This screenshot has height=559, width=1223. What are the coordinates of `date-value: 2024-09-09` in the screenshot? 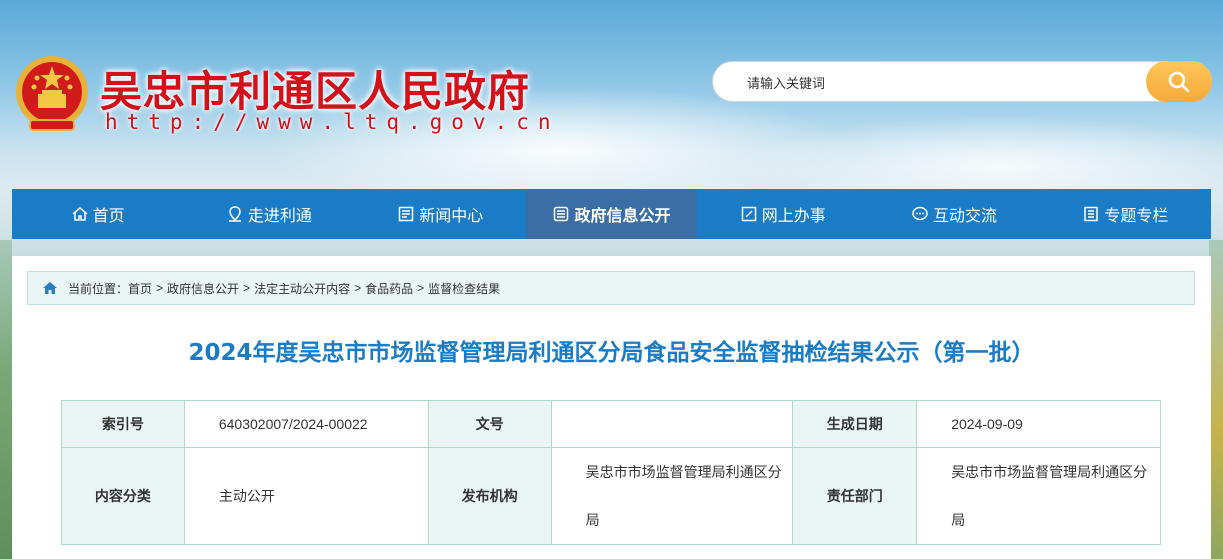 It's located at (1038, 424).